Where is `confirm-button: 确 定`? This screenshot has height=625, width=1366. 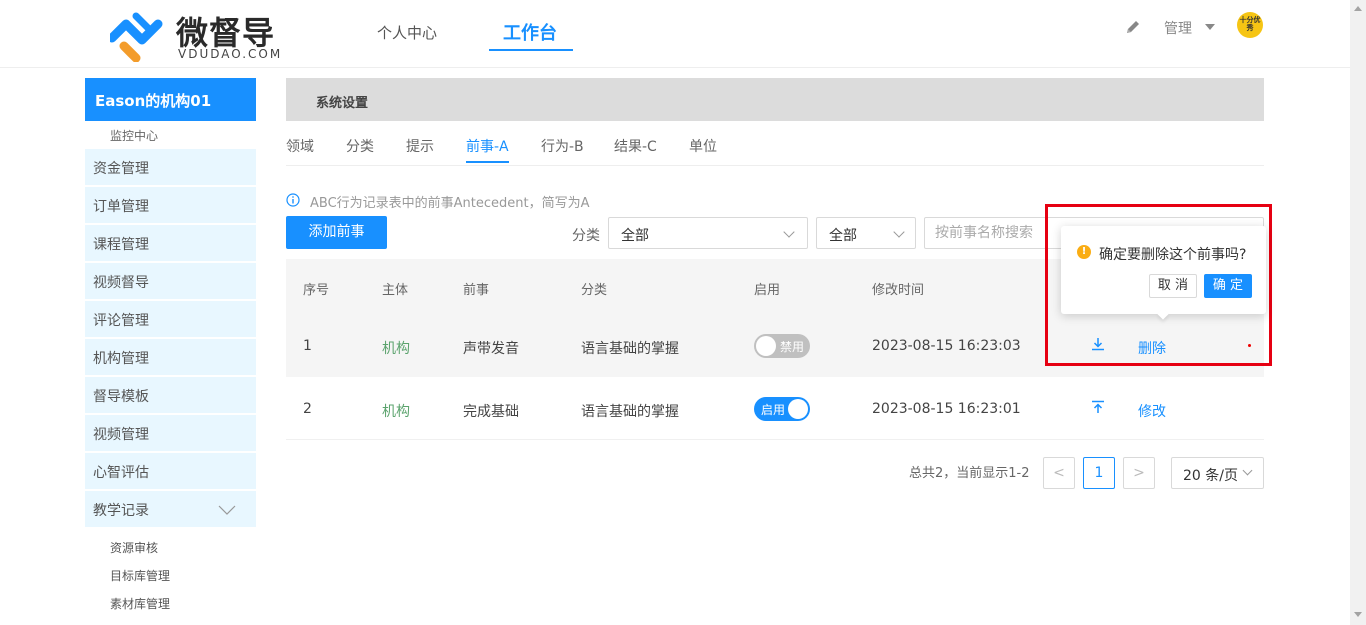 confirm-button: 确 定 is located at coordinates (1228, 286).